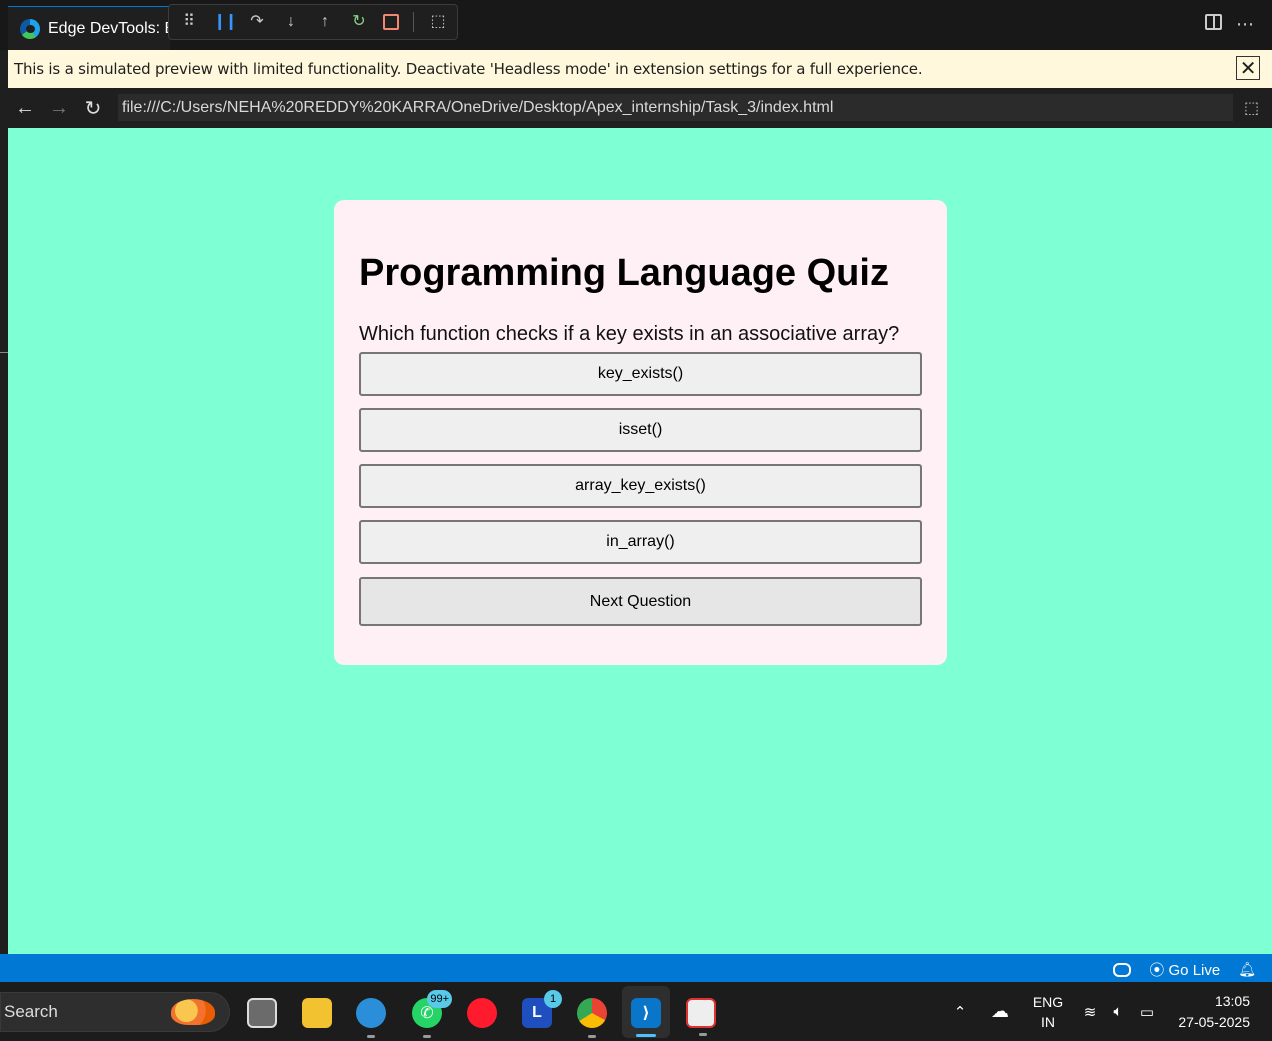  What do you see at coordinates (439, 999) in the screenshot?
I see `whatsapp-badge: 99+` at bounding box center [439, 999].